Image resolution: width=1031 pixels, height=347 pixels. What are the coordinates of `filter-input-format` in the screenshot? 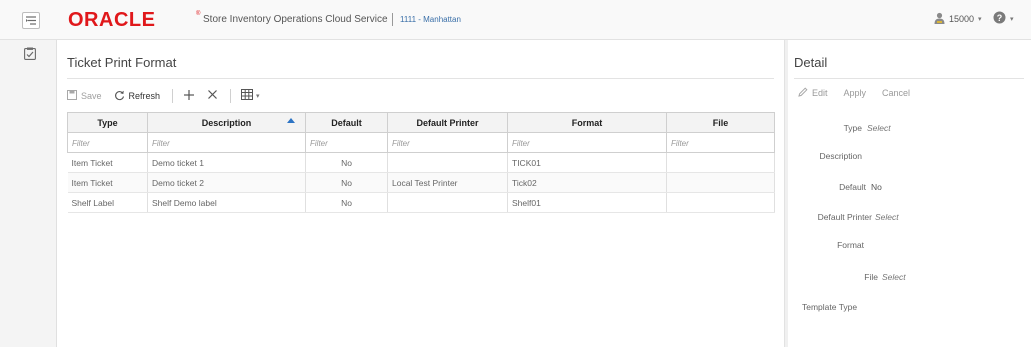 It's located at (589, 143).